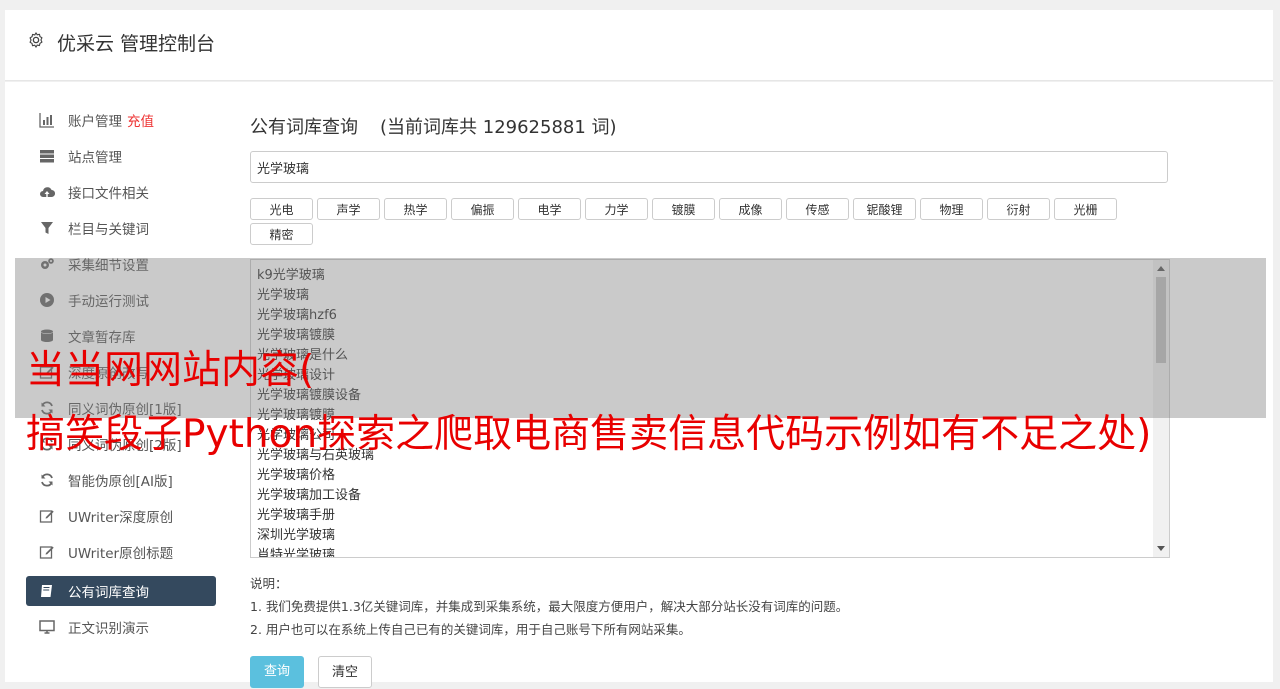 Image resolution: width=1280 pixels, height=689 pixels. What do you see at coordinates (108, 230) in the screenshot?
I see `sidebar-item-label: 栏目与关键词` at bounding box center [108, 230].